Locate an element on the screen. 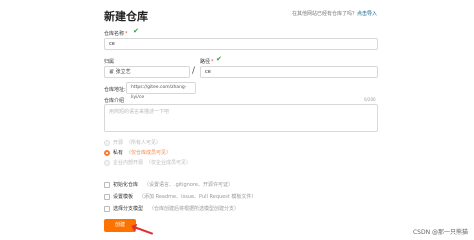 Image resolution: width=474 pixels, height=240 pixels. address-label: 仓库地址: is located at coordinates (115, 90).